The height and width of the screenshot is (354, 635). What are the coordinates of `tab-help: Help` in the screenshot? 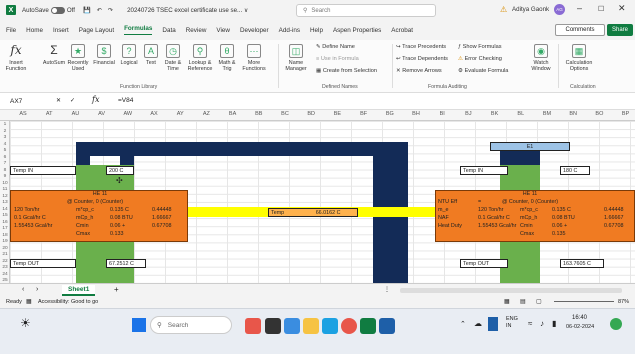 It's located at (316, 30).